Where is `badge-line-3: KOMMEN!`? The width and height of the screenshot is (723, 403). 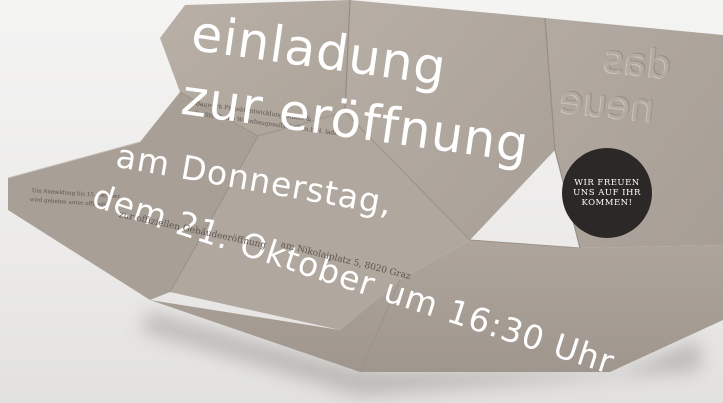
badge-line-3: KOMMEN! is located at coordinates (607, 203).